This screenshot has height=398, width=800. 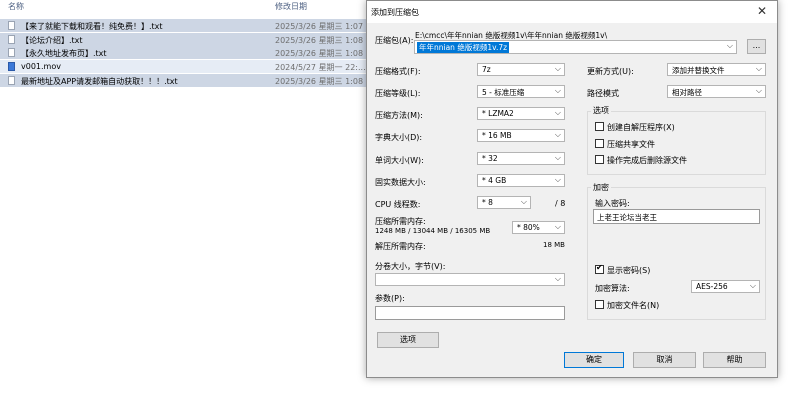 I want to click on delete-after-checkbox, so click(x=599, y=159).